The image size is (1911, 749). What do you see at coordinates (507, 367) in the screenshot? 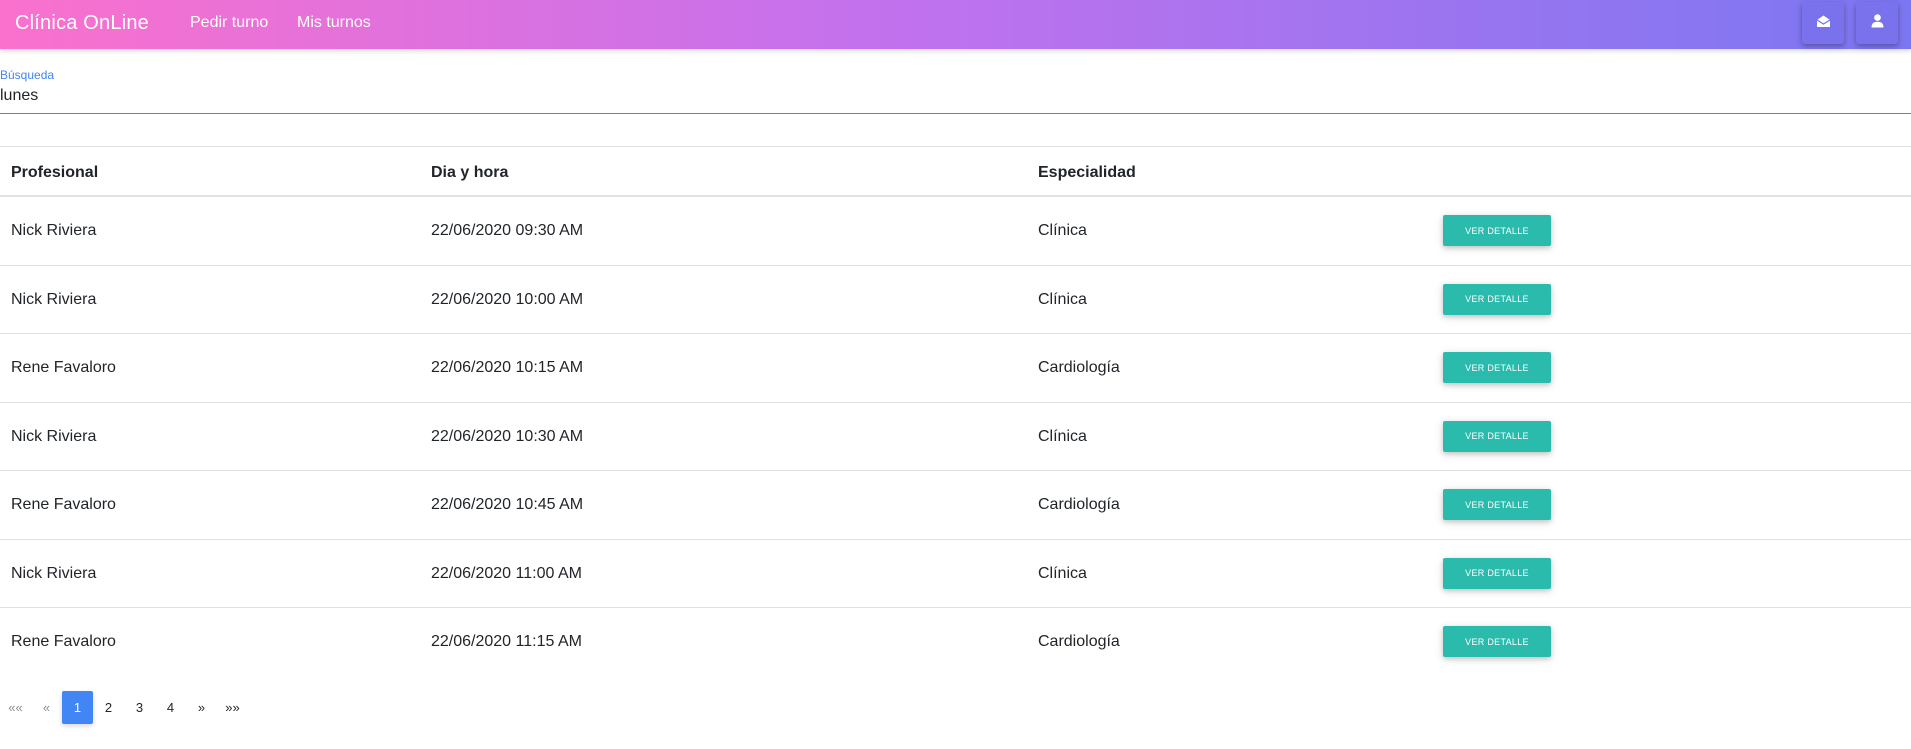
I see `cell-dia-hora: 22/06/2020 10:15 AM` at bounding box center [507, 367].